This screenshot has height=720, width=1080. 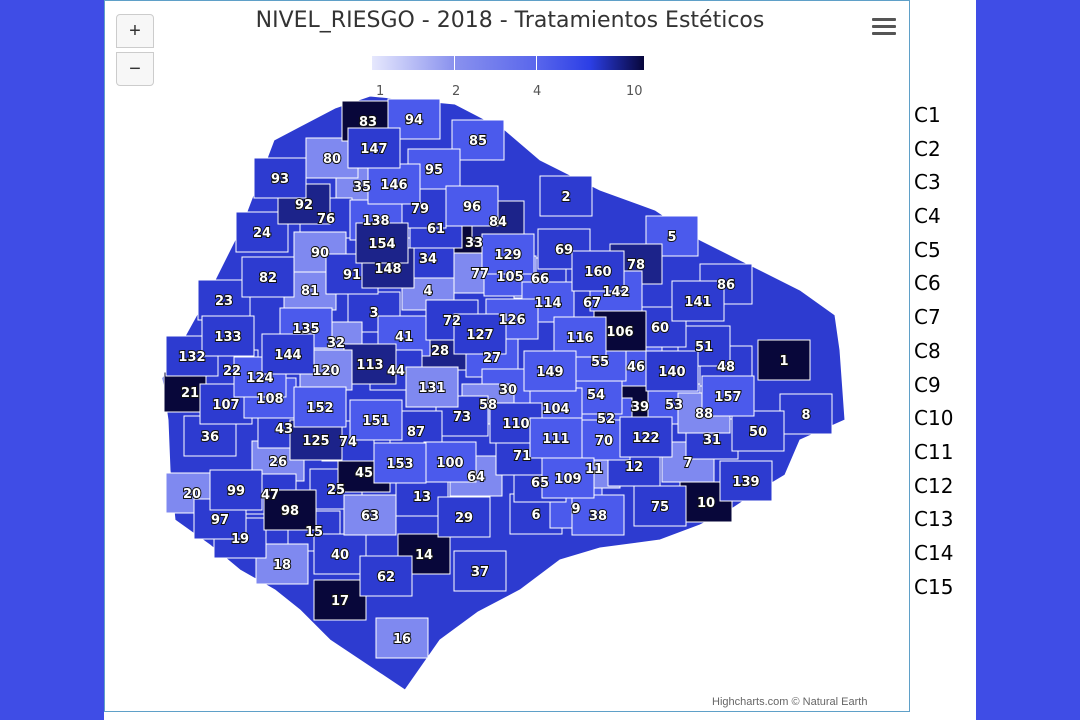 What do you see at coordinates (933, 490) in the screenshot?
I see `legend-item: C12` at bounding box center [933, 490].